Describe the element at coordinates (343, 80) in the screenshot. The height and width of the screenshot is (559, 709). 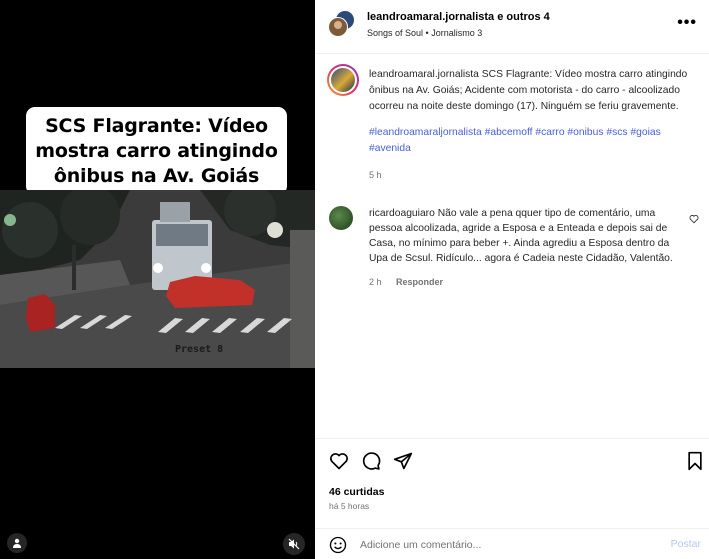
I see `caption-avatar` at that location.